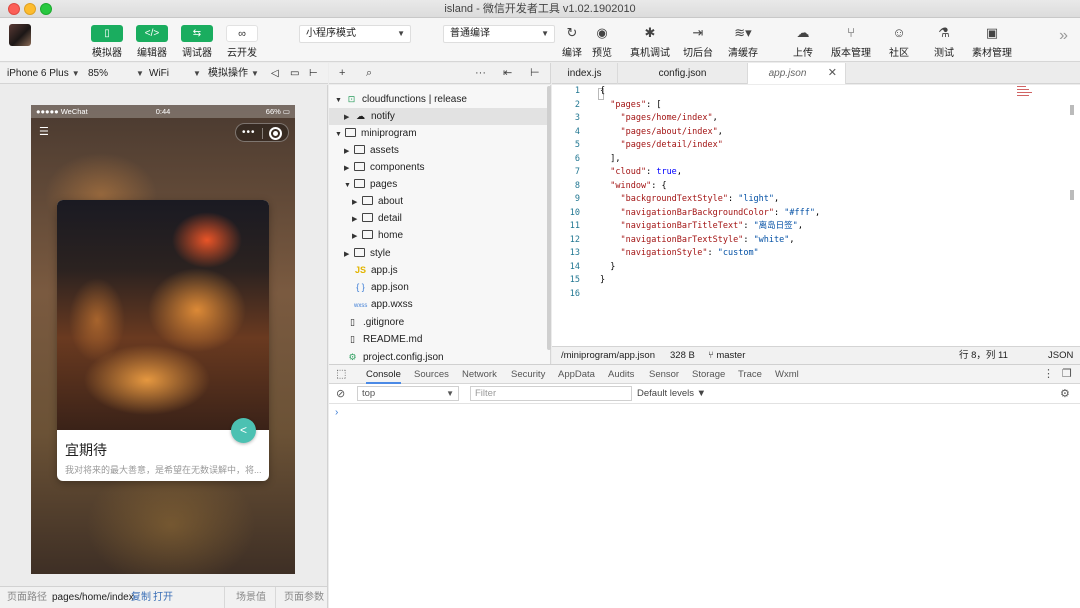 The width and height of the screenshot is (1080, 608). I want to click on cloud-button: ∞ 云开发, so click(242, 40).